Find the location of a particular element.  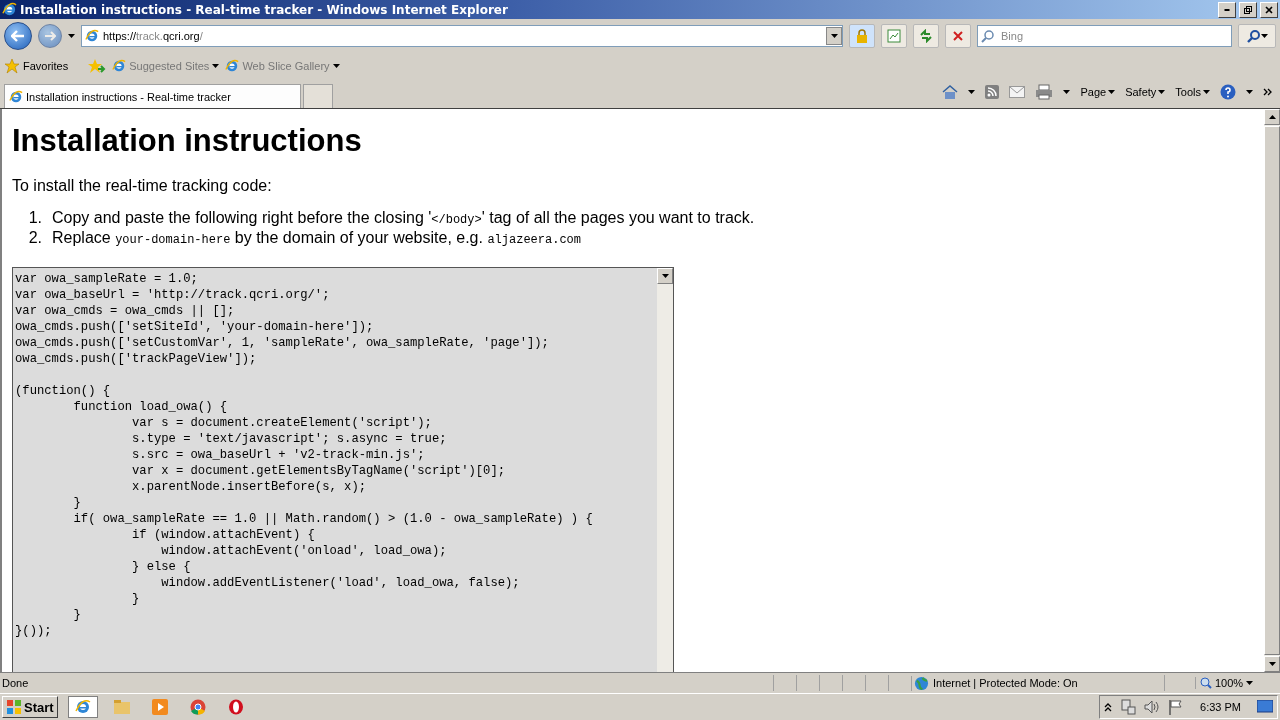

browser-tab: Installation instructions - Real-time tracker is located at coordinates (152, 96).